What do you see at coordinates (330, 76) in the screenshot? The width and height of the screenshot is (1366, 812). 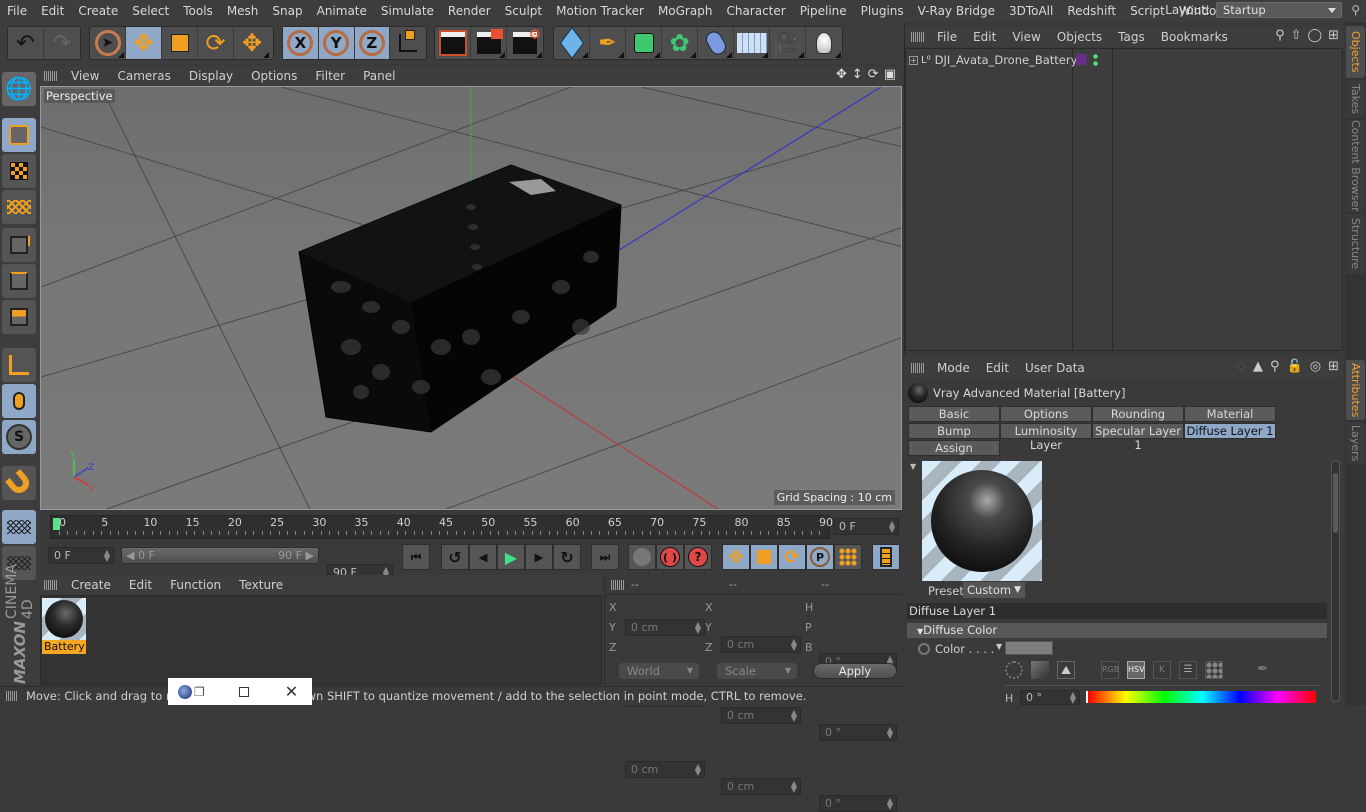 I see `viewport-menu-filter: Filter` at bounding box center [330, 76].